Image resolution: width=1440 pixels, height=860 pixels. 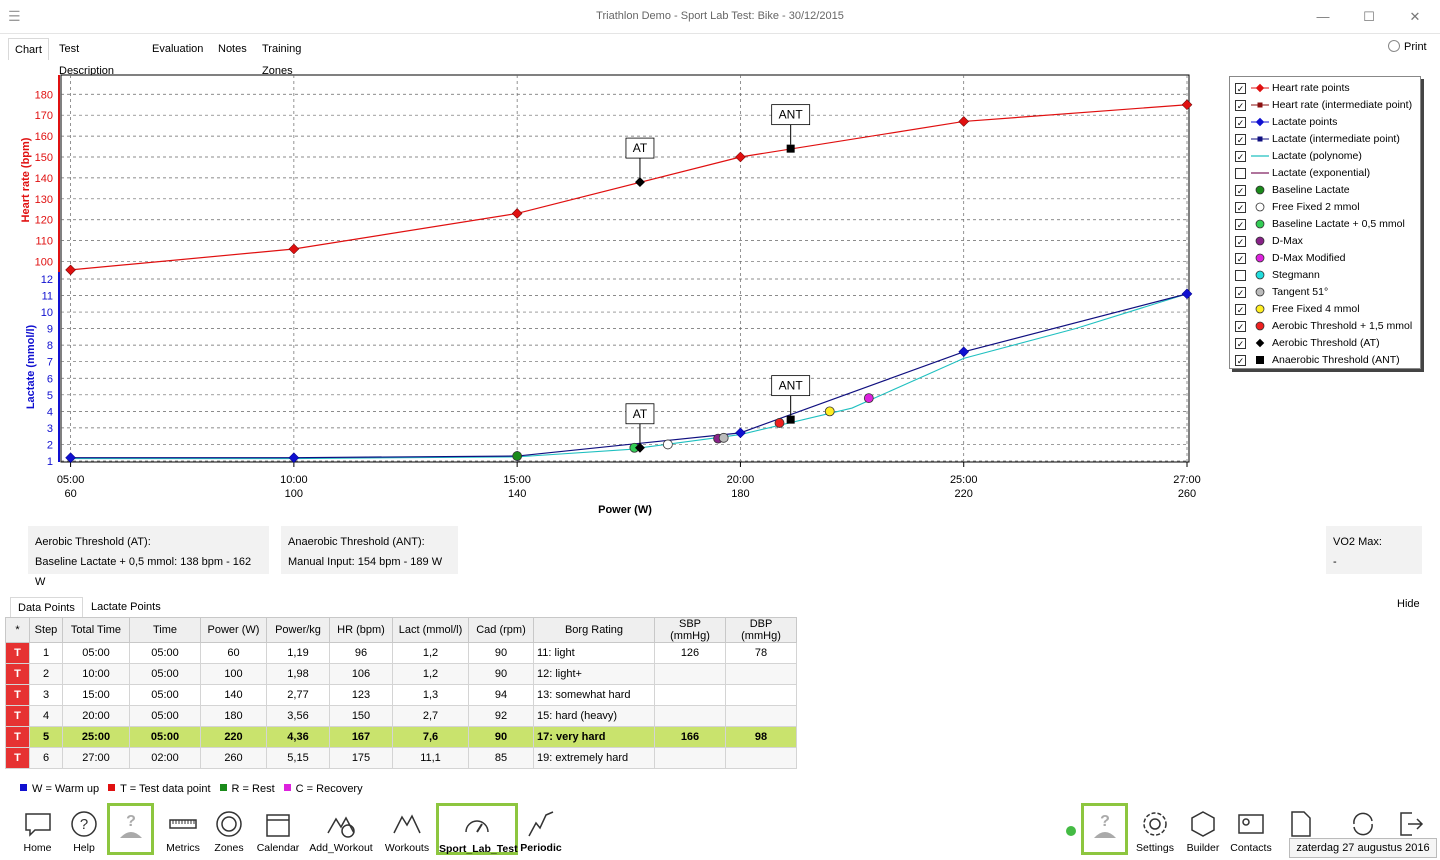 I want to click on toolbar-button-label: Workouts, so click(x=407, y=848).